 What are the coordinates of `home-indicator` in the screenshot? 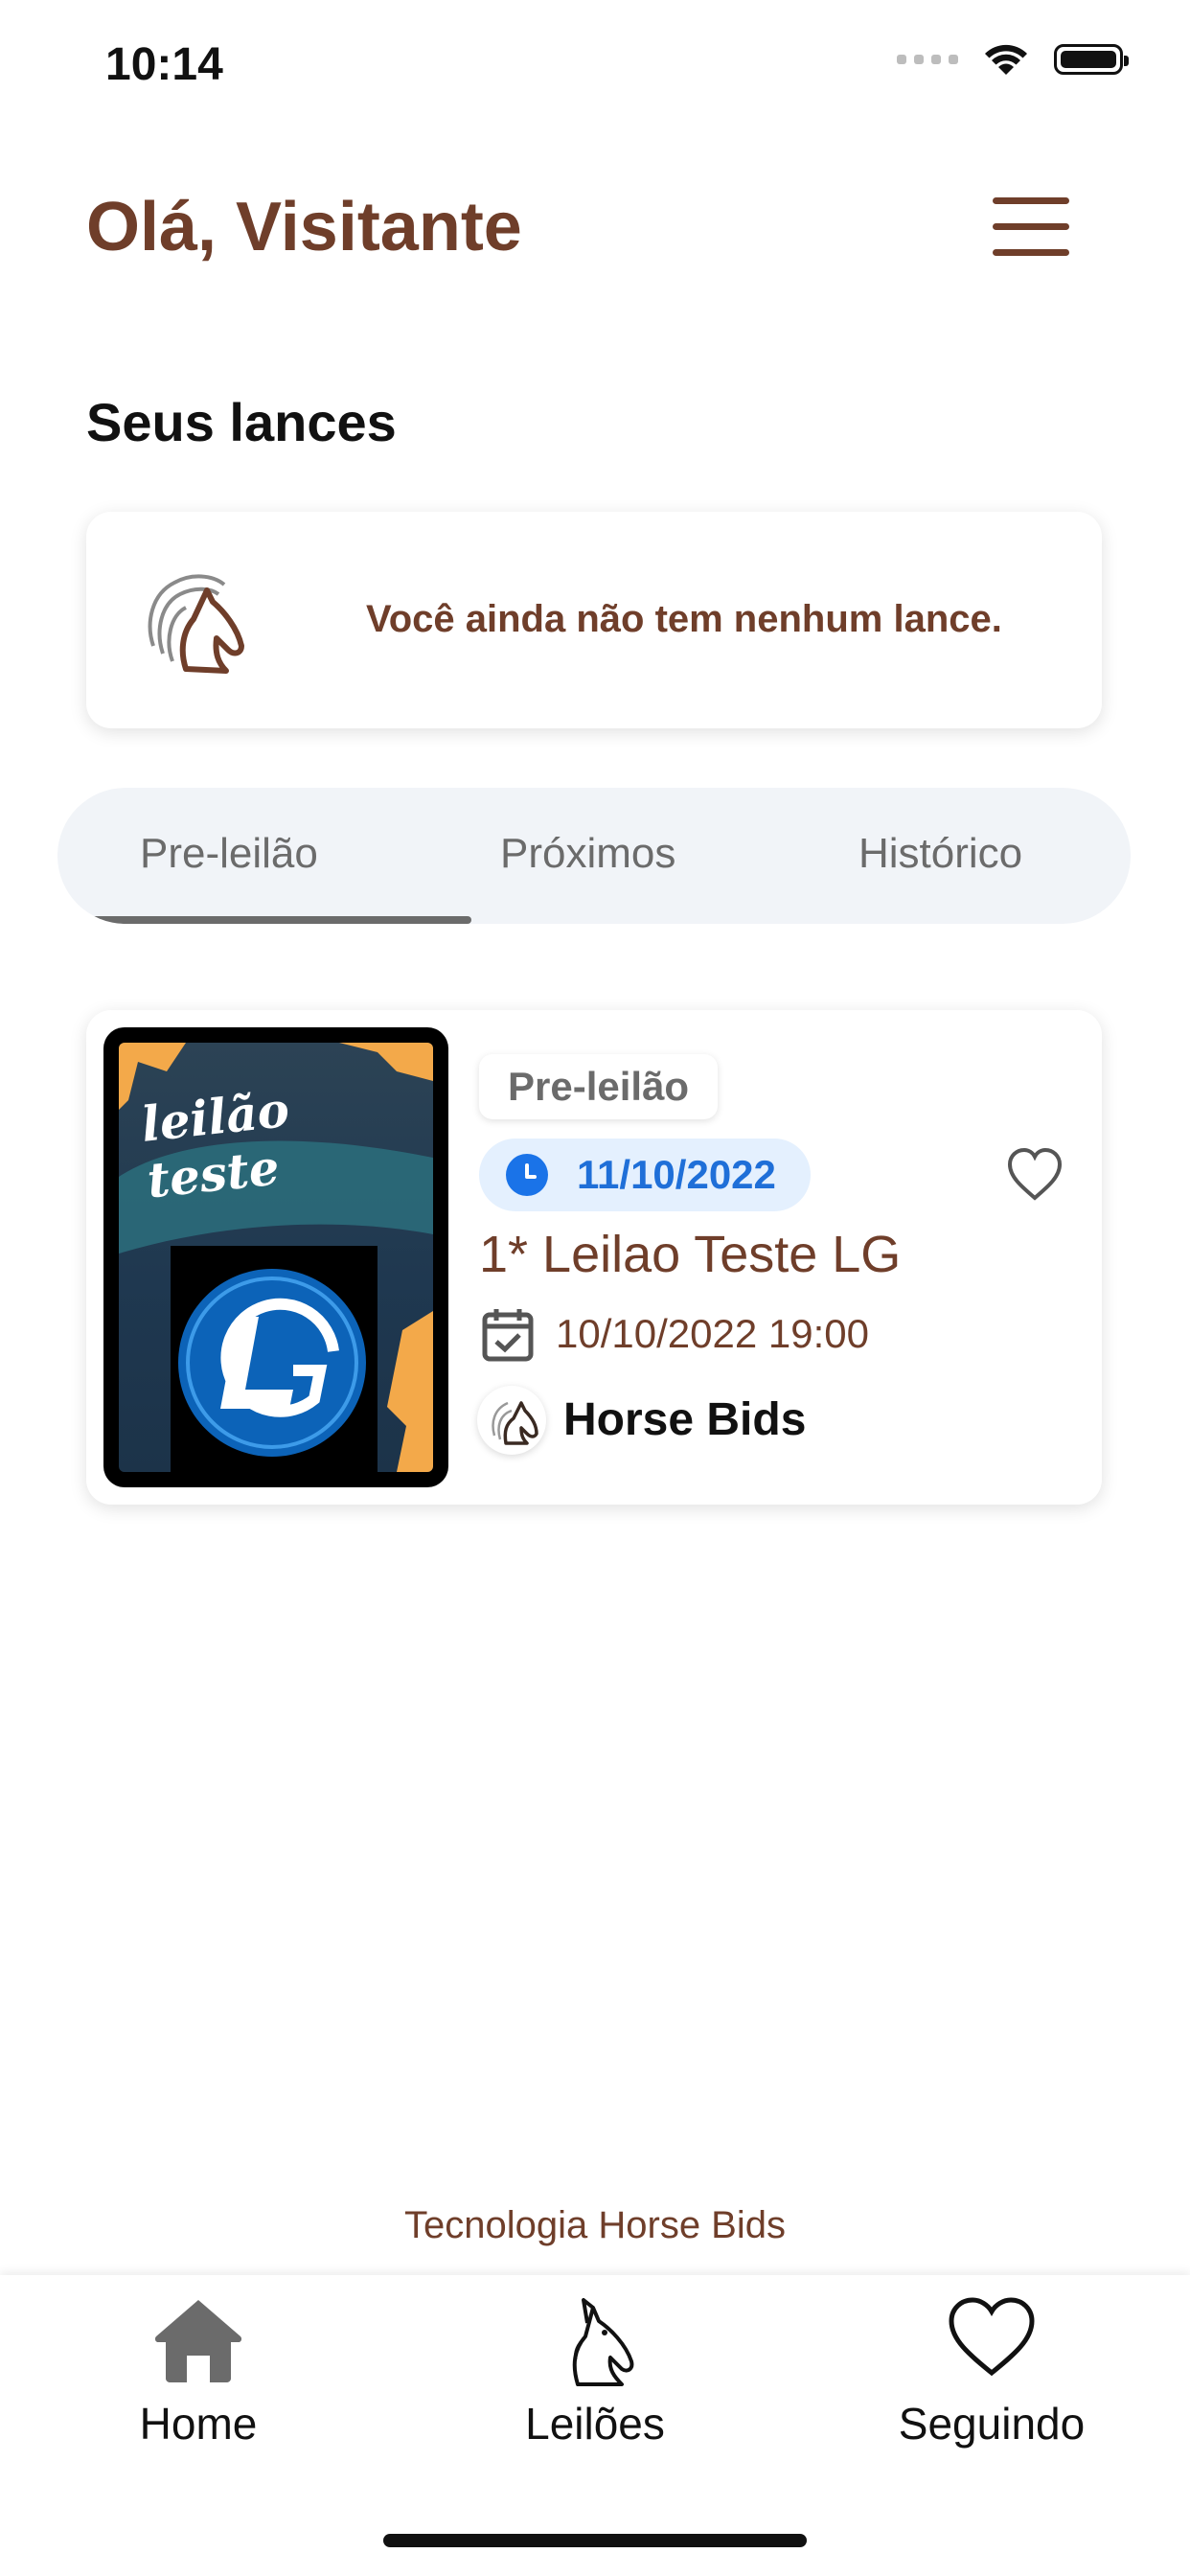 It's located at (595, 2540).